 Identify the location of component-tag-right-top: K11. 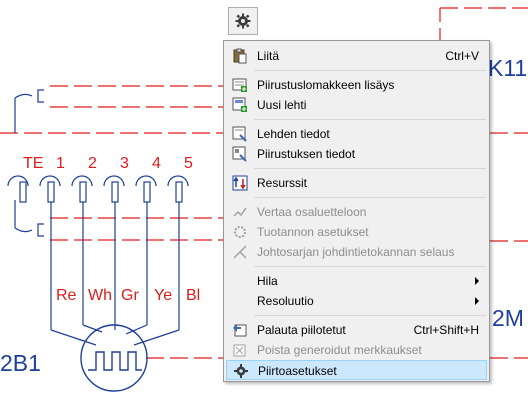
(507, 68).